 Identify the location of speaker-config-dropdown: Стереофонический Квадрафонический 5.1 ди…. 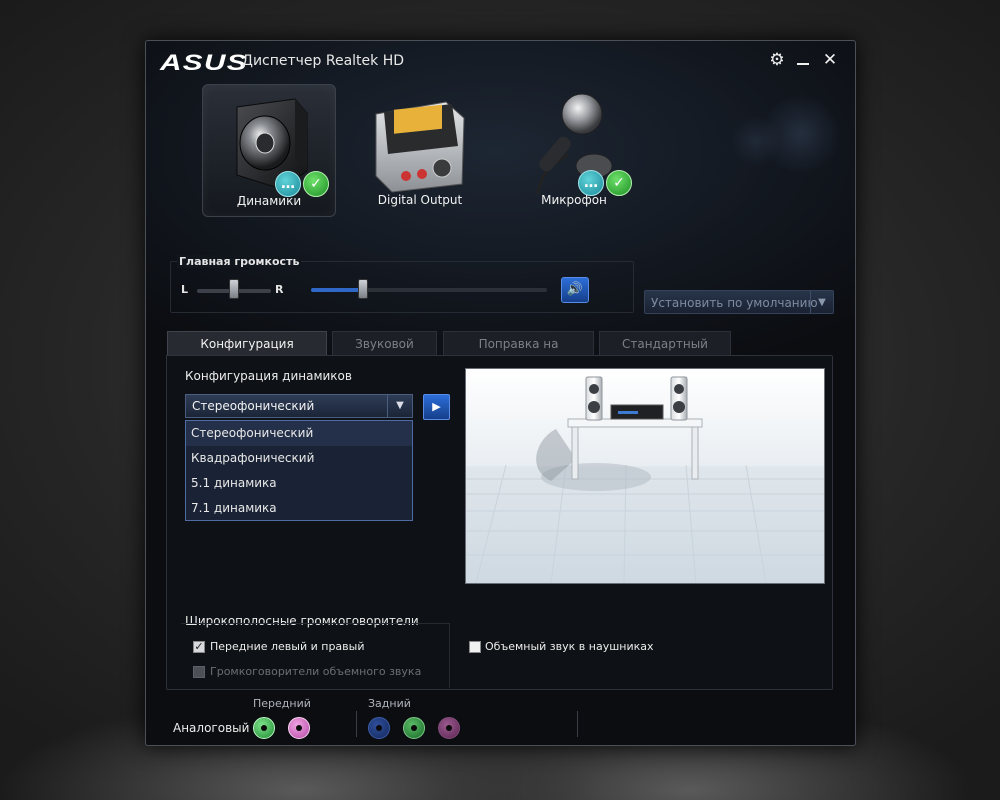
(299, 470).